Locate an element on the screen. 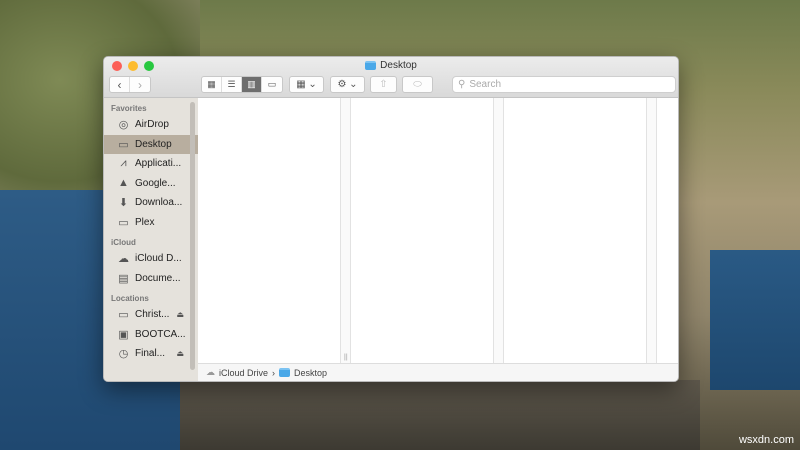 Image resolution: width=800 pixels, height=450 pixels. path-item-desktop: Desktop is located at coordinates (310, 373).